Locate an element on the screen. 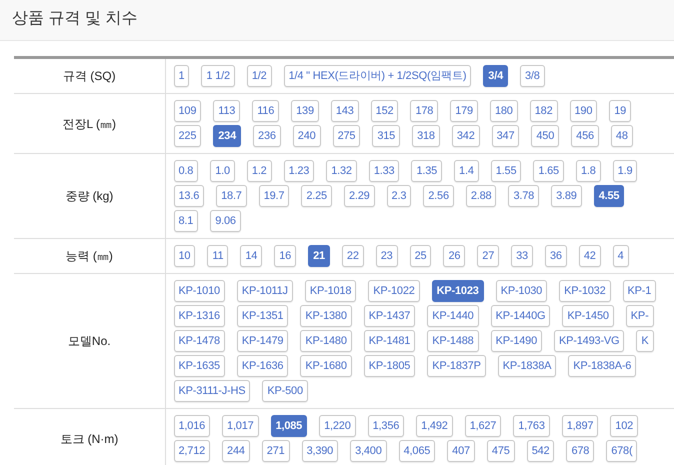 The height and width of the screenshot is (465, 674). option-chip: 33 is located at coordinates (522, 256).